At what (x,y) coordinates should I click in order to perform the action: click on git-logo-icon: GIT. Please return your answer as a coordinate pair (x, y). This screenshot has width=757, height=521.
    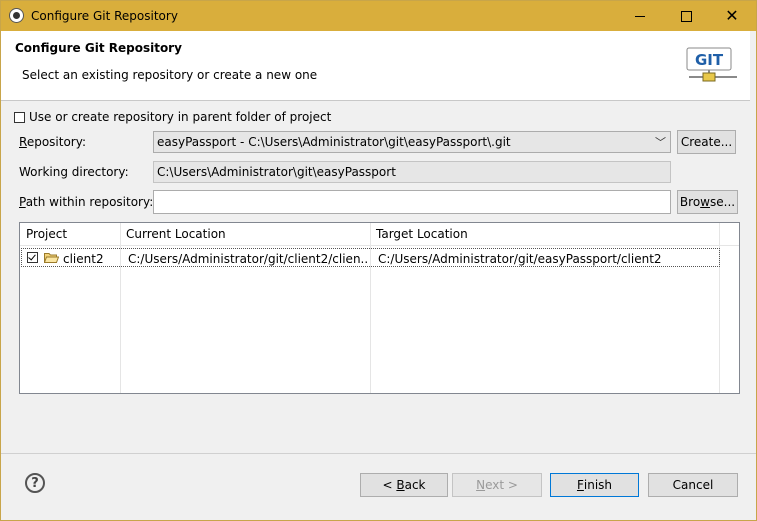
    Looking at the image, I should click on (711, 64).